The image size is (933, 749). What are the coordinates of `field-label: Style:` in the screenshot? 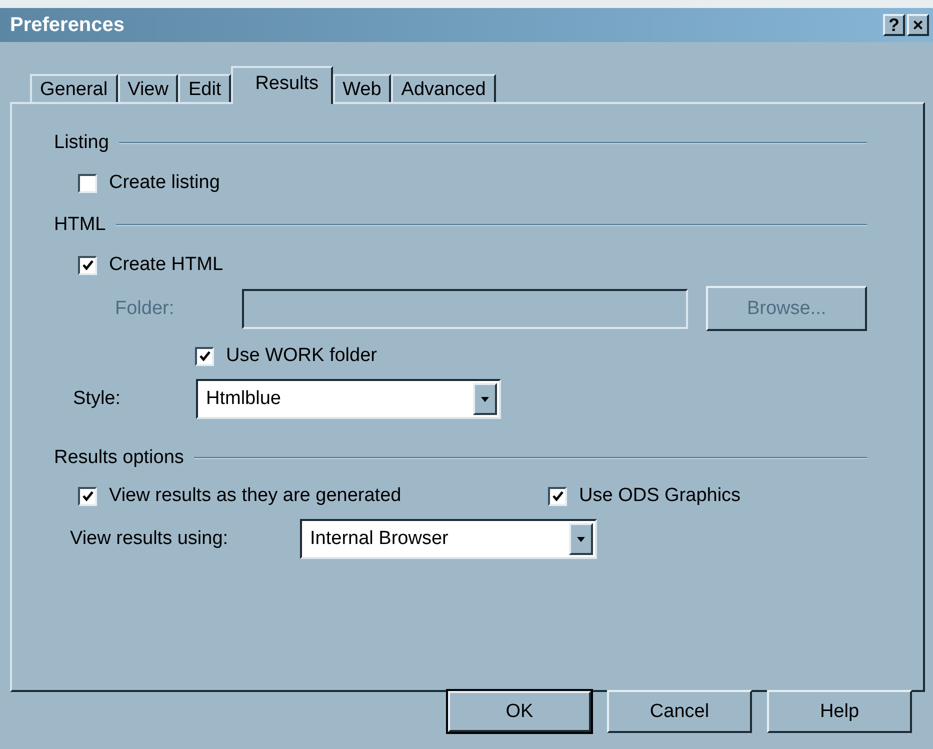 It's located at (97, 399).